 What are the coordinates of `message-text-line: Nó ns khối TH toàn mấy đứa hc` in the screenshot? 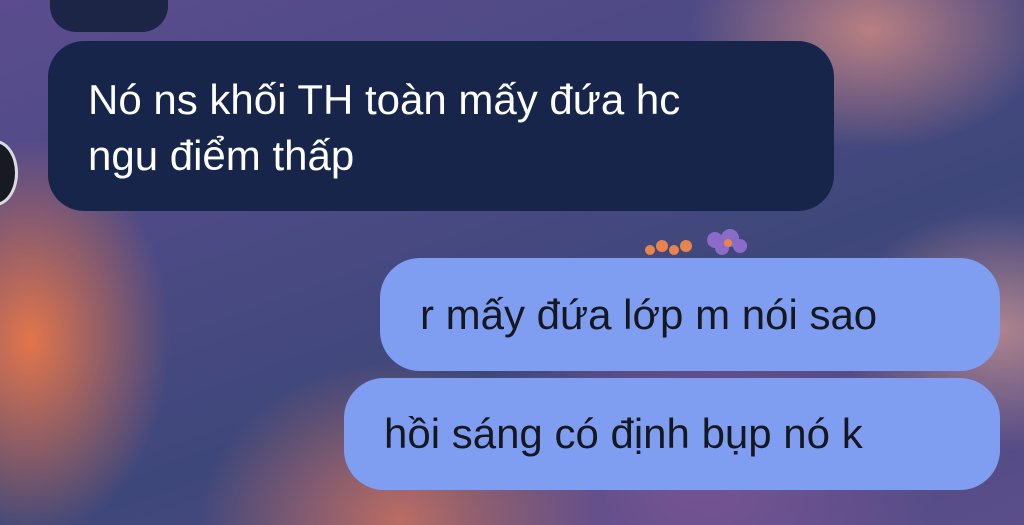 It's located at (384, 99).